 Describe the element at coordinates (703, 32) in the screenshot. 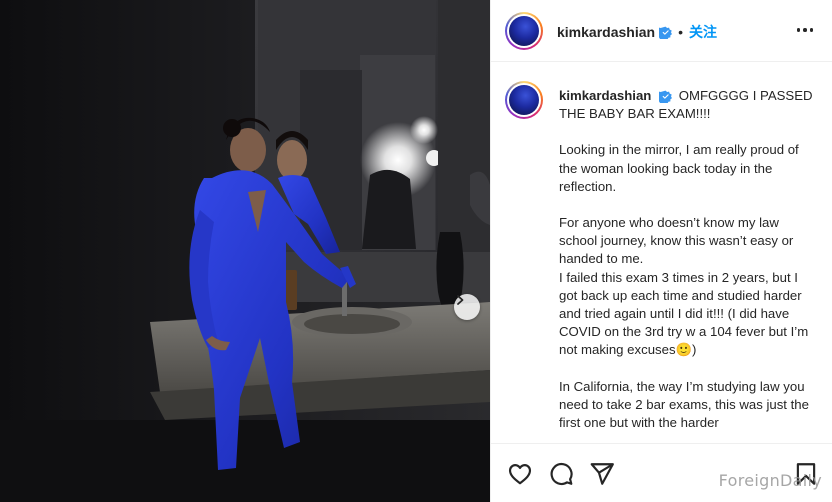

I see `follow-button: 关注` at that location.